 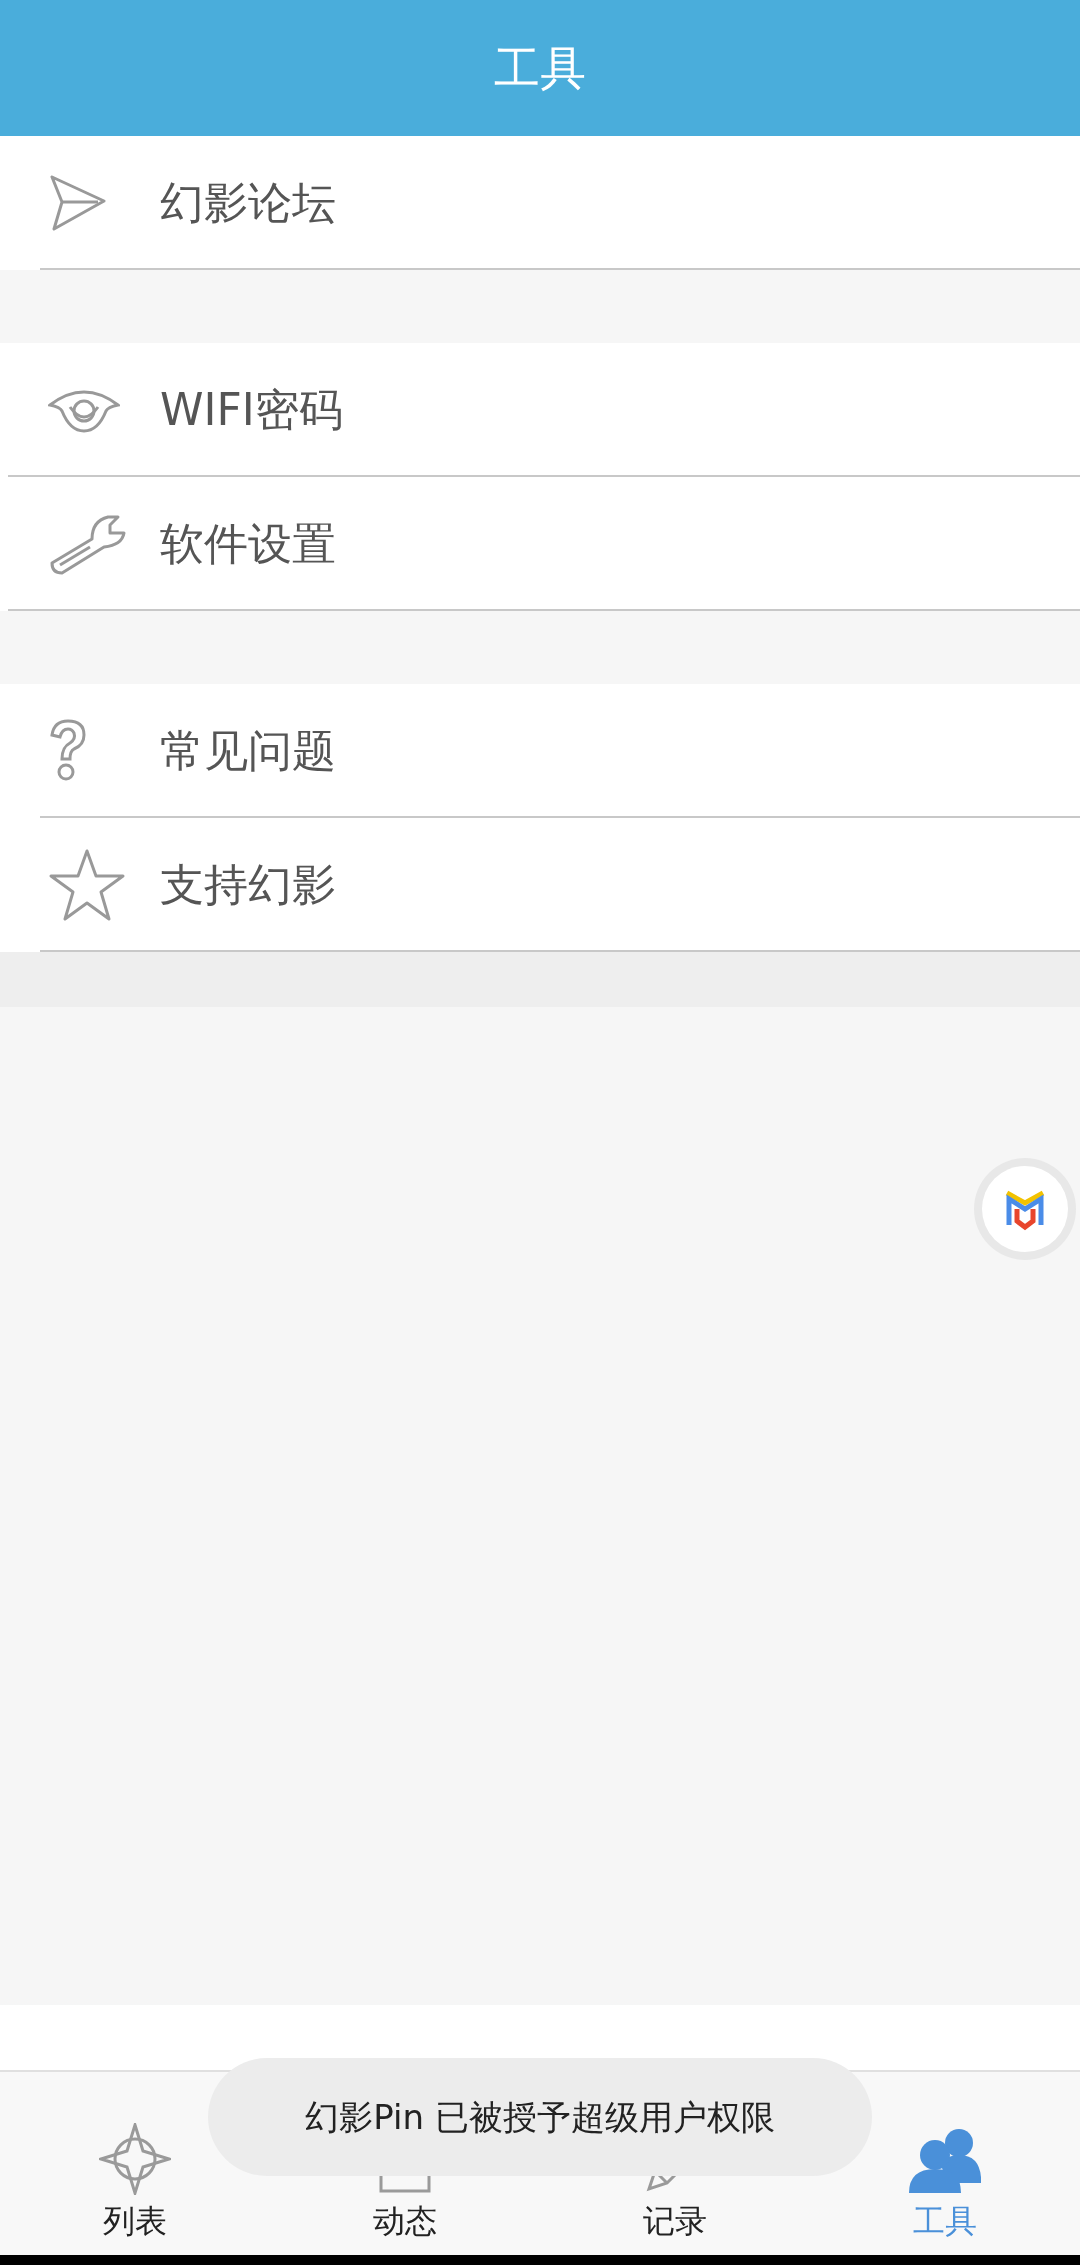 What do you see at coordinates (540, 68) in the screenshot?
I see `title: 工具` at bounding box center [540, 68].